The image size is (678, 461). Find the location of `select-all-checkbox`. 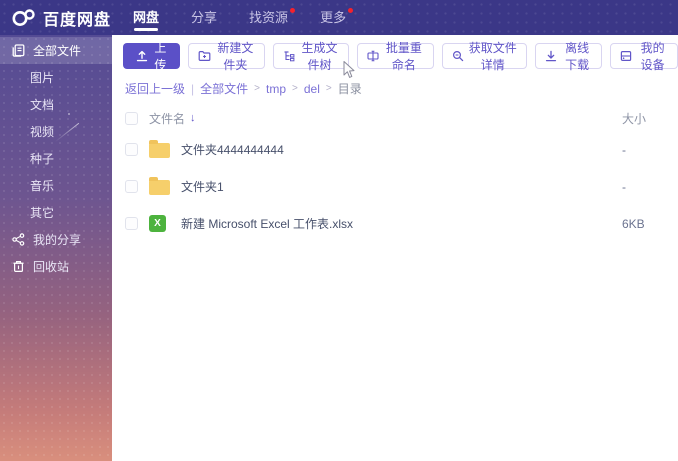

select-all-checkbox is located at coordinates (131, 118).